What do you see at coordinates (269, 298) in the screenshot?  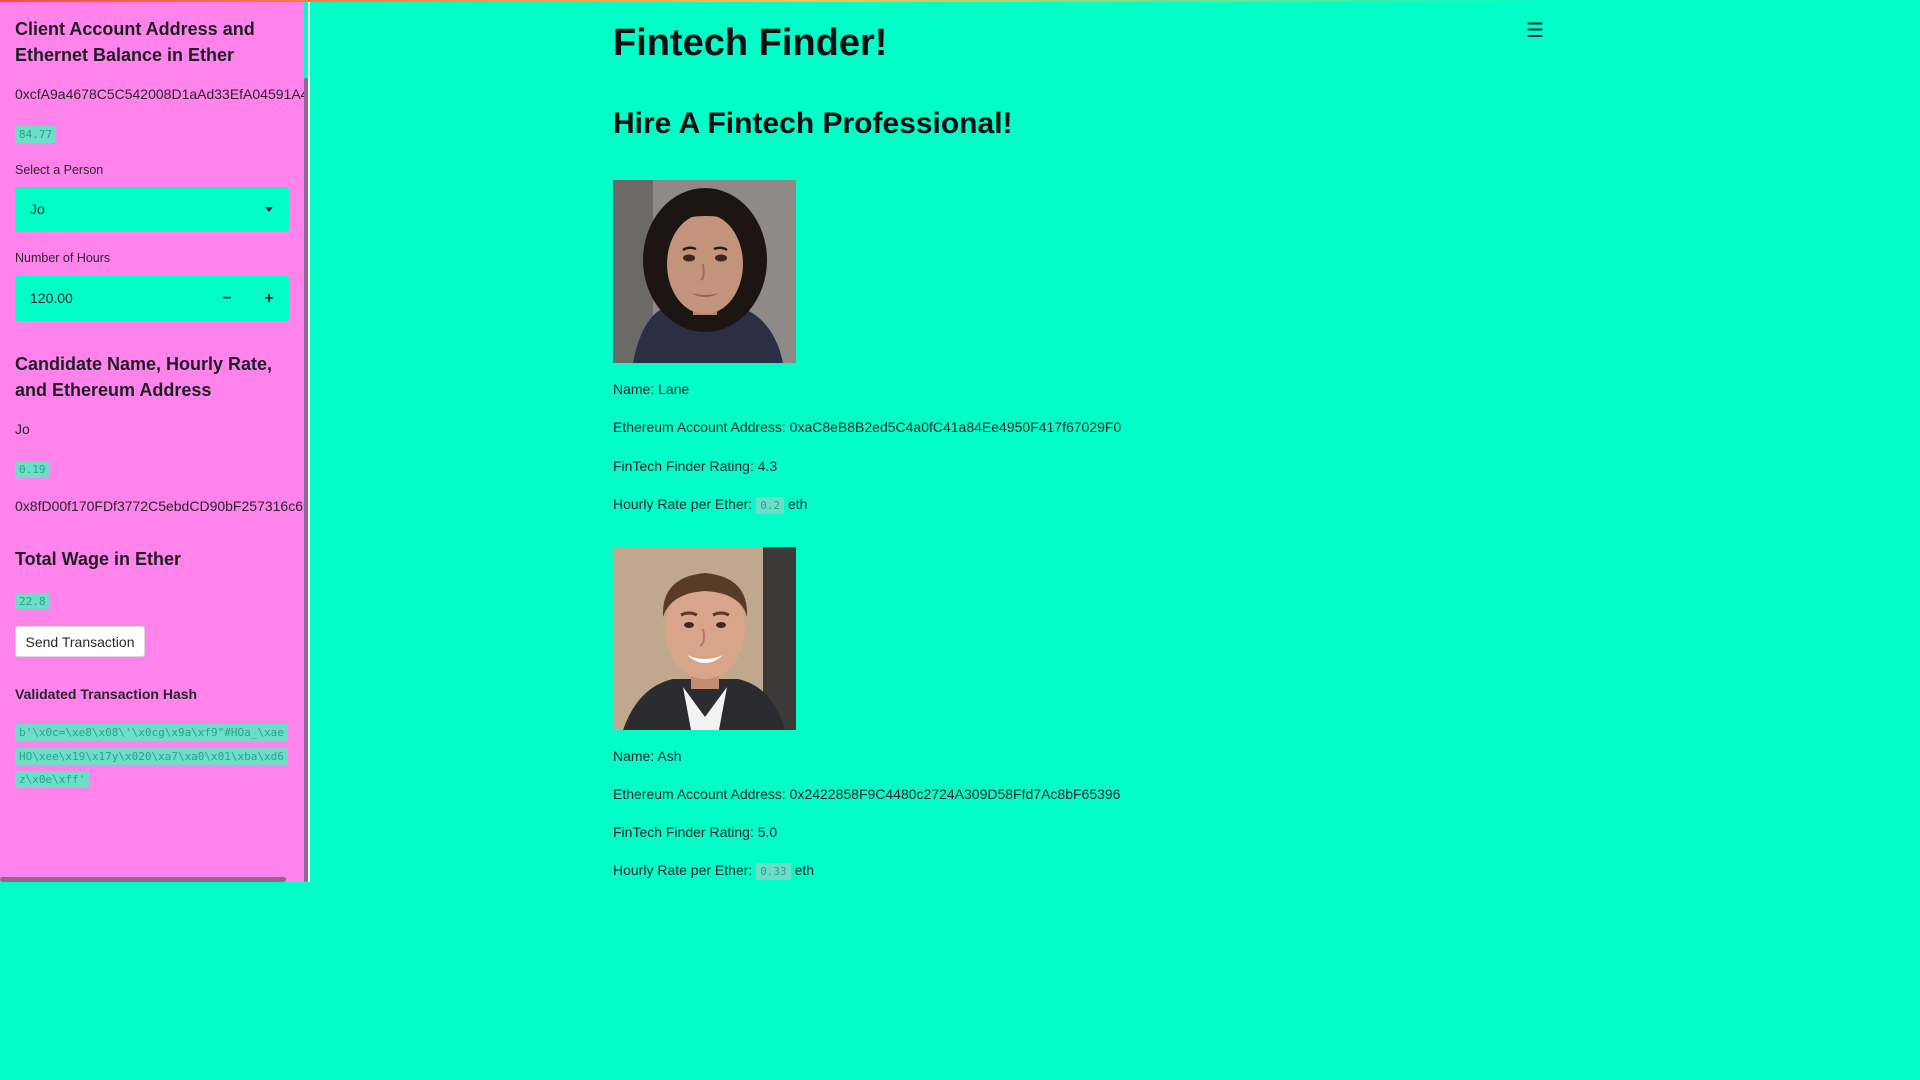 I see `increment-button: +` at bounding box center [269, 298].